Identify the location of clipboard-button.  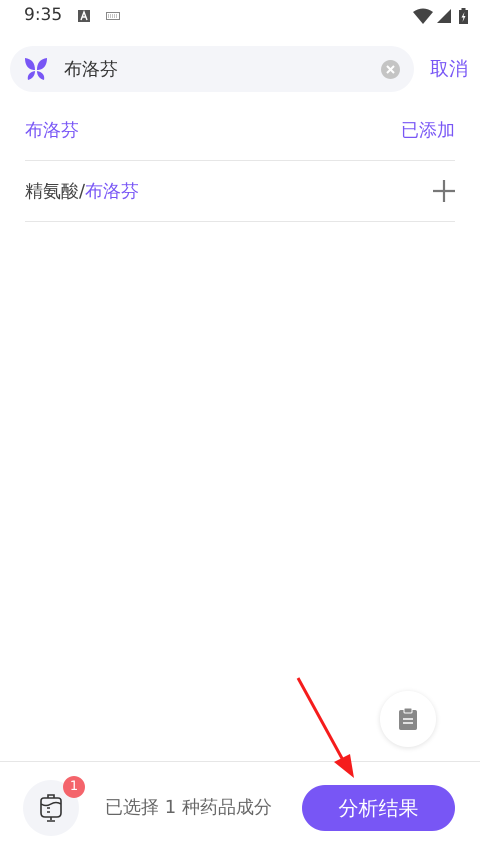
(408, 719).